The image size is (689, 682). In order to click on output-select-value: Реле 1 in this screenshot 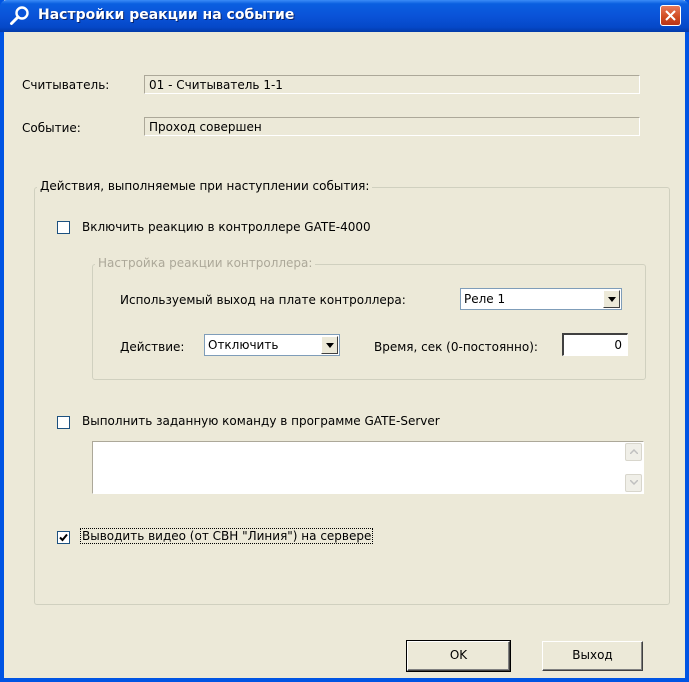, I will do `click(485, 299)`.